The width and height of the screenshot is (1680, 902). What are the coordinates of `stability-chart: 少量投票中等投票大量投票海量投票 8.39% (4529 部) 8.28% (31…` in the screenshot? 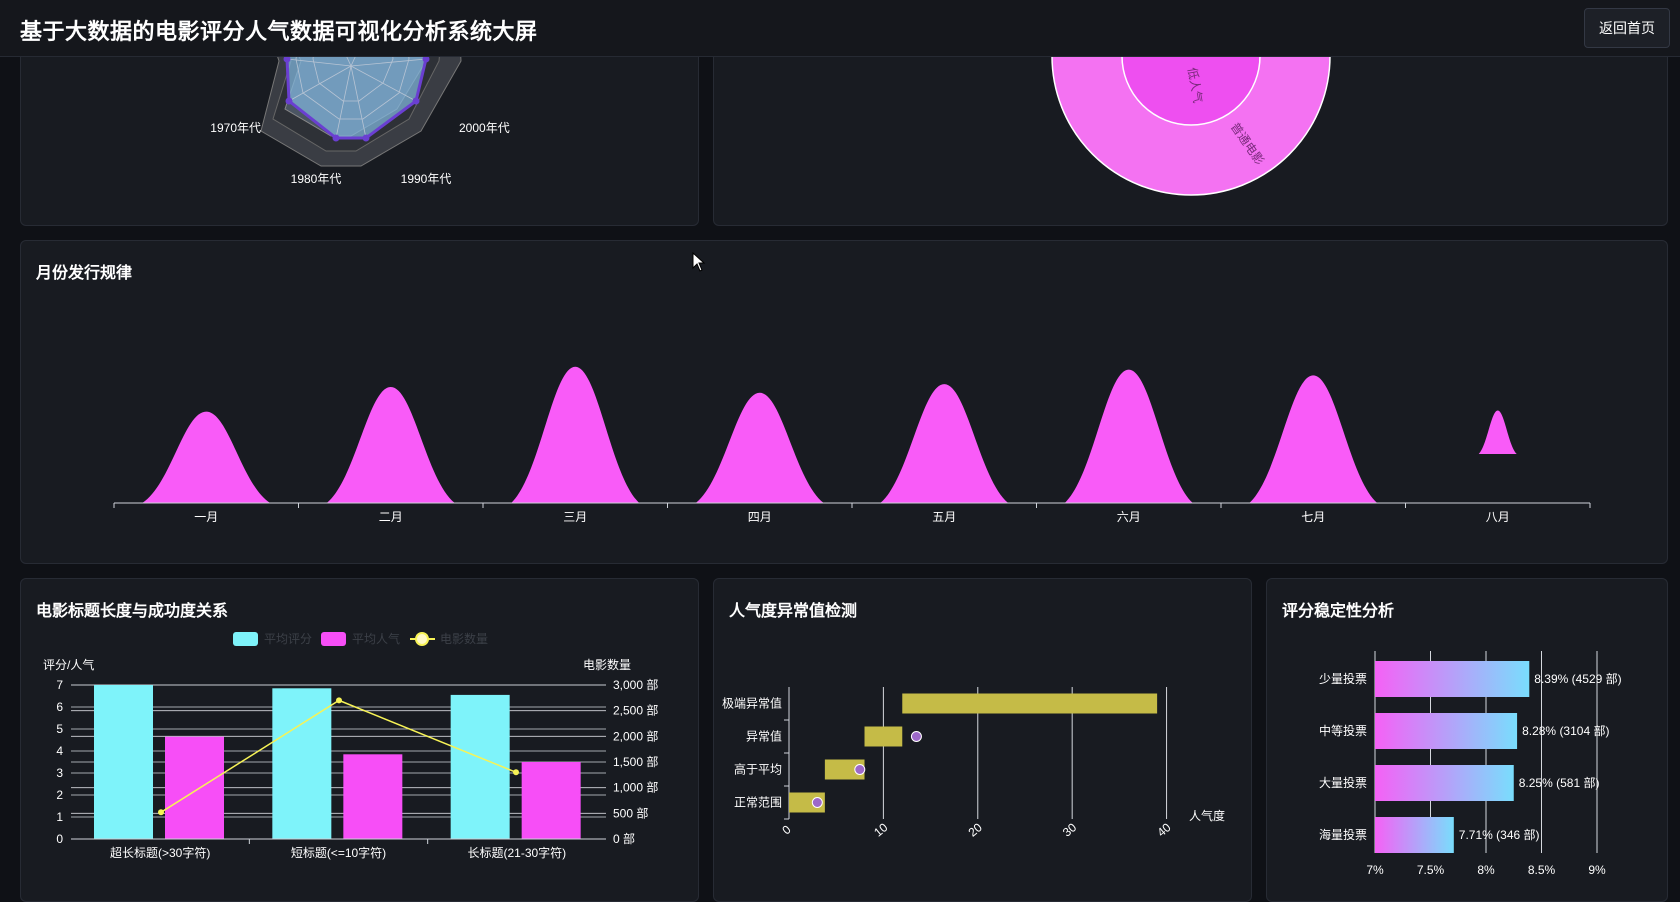 It's located at (1470, 764).